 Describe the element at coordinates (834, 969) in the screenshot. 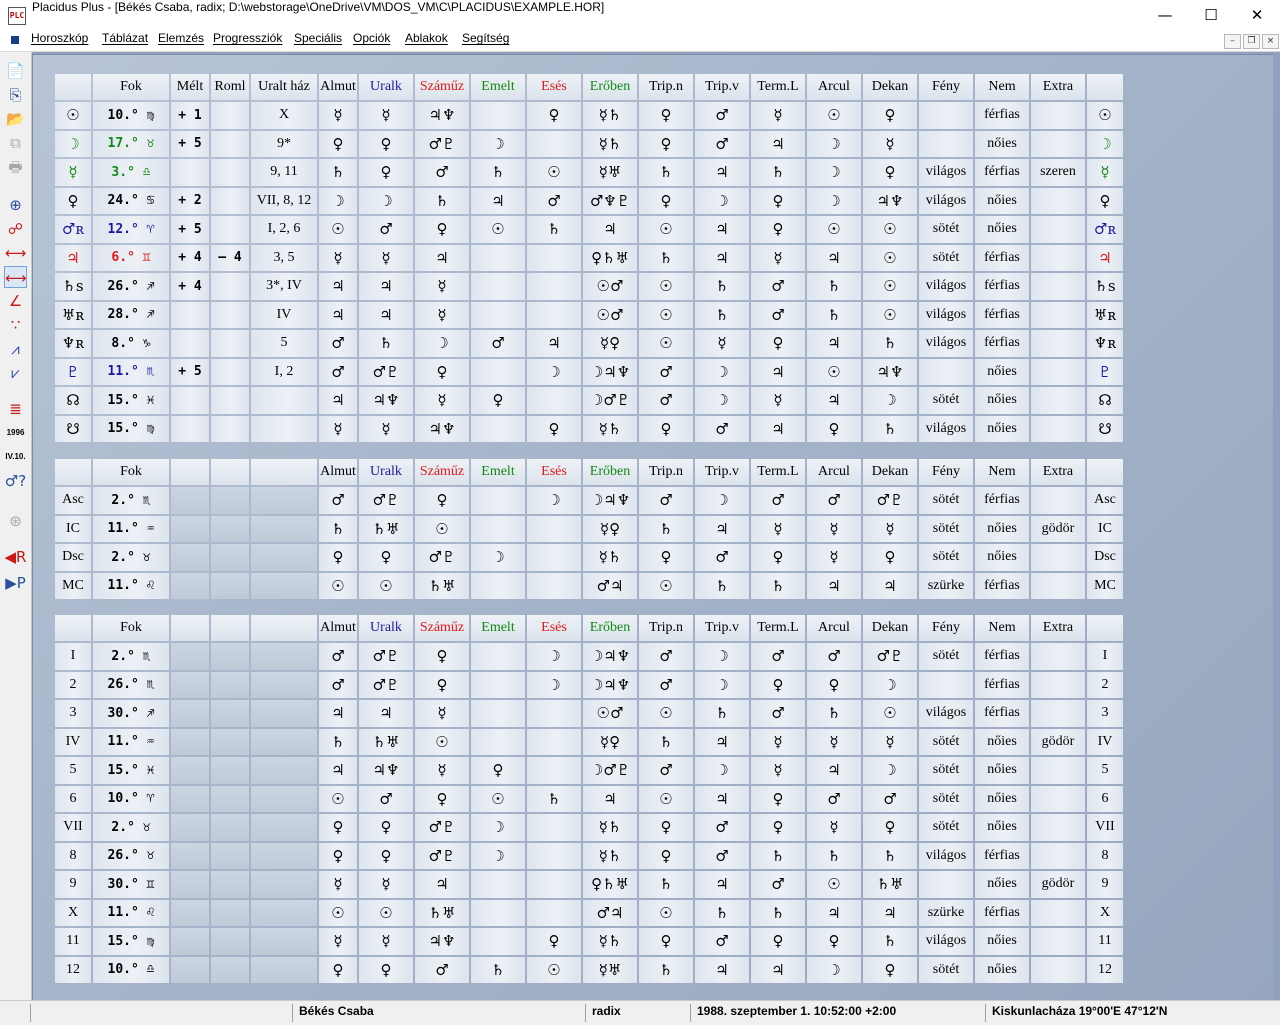

I see `houses-cell: ☽` at that location.